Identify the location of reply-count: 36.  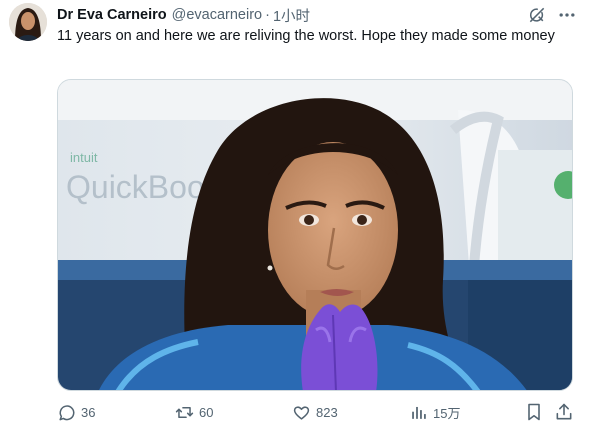
(88, 412).